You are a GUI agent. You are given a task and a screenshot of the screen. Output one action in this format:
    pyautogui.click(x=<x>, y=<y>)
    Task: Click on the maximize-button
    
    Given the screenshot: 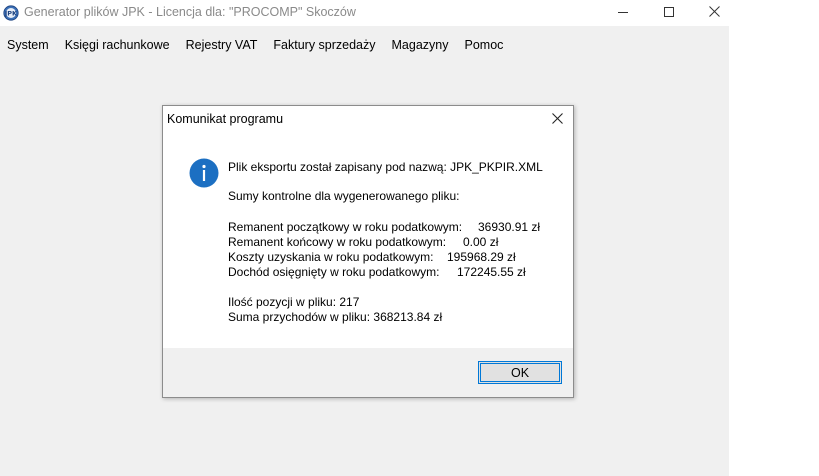 What is the action you would take?
    pyautogui.click(x=669, y=13)
    